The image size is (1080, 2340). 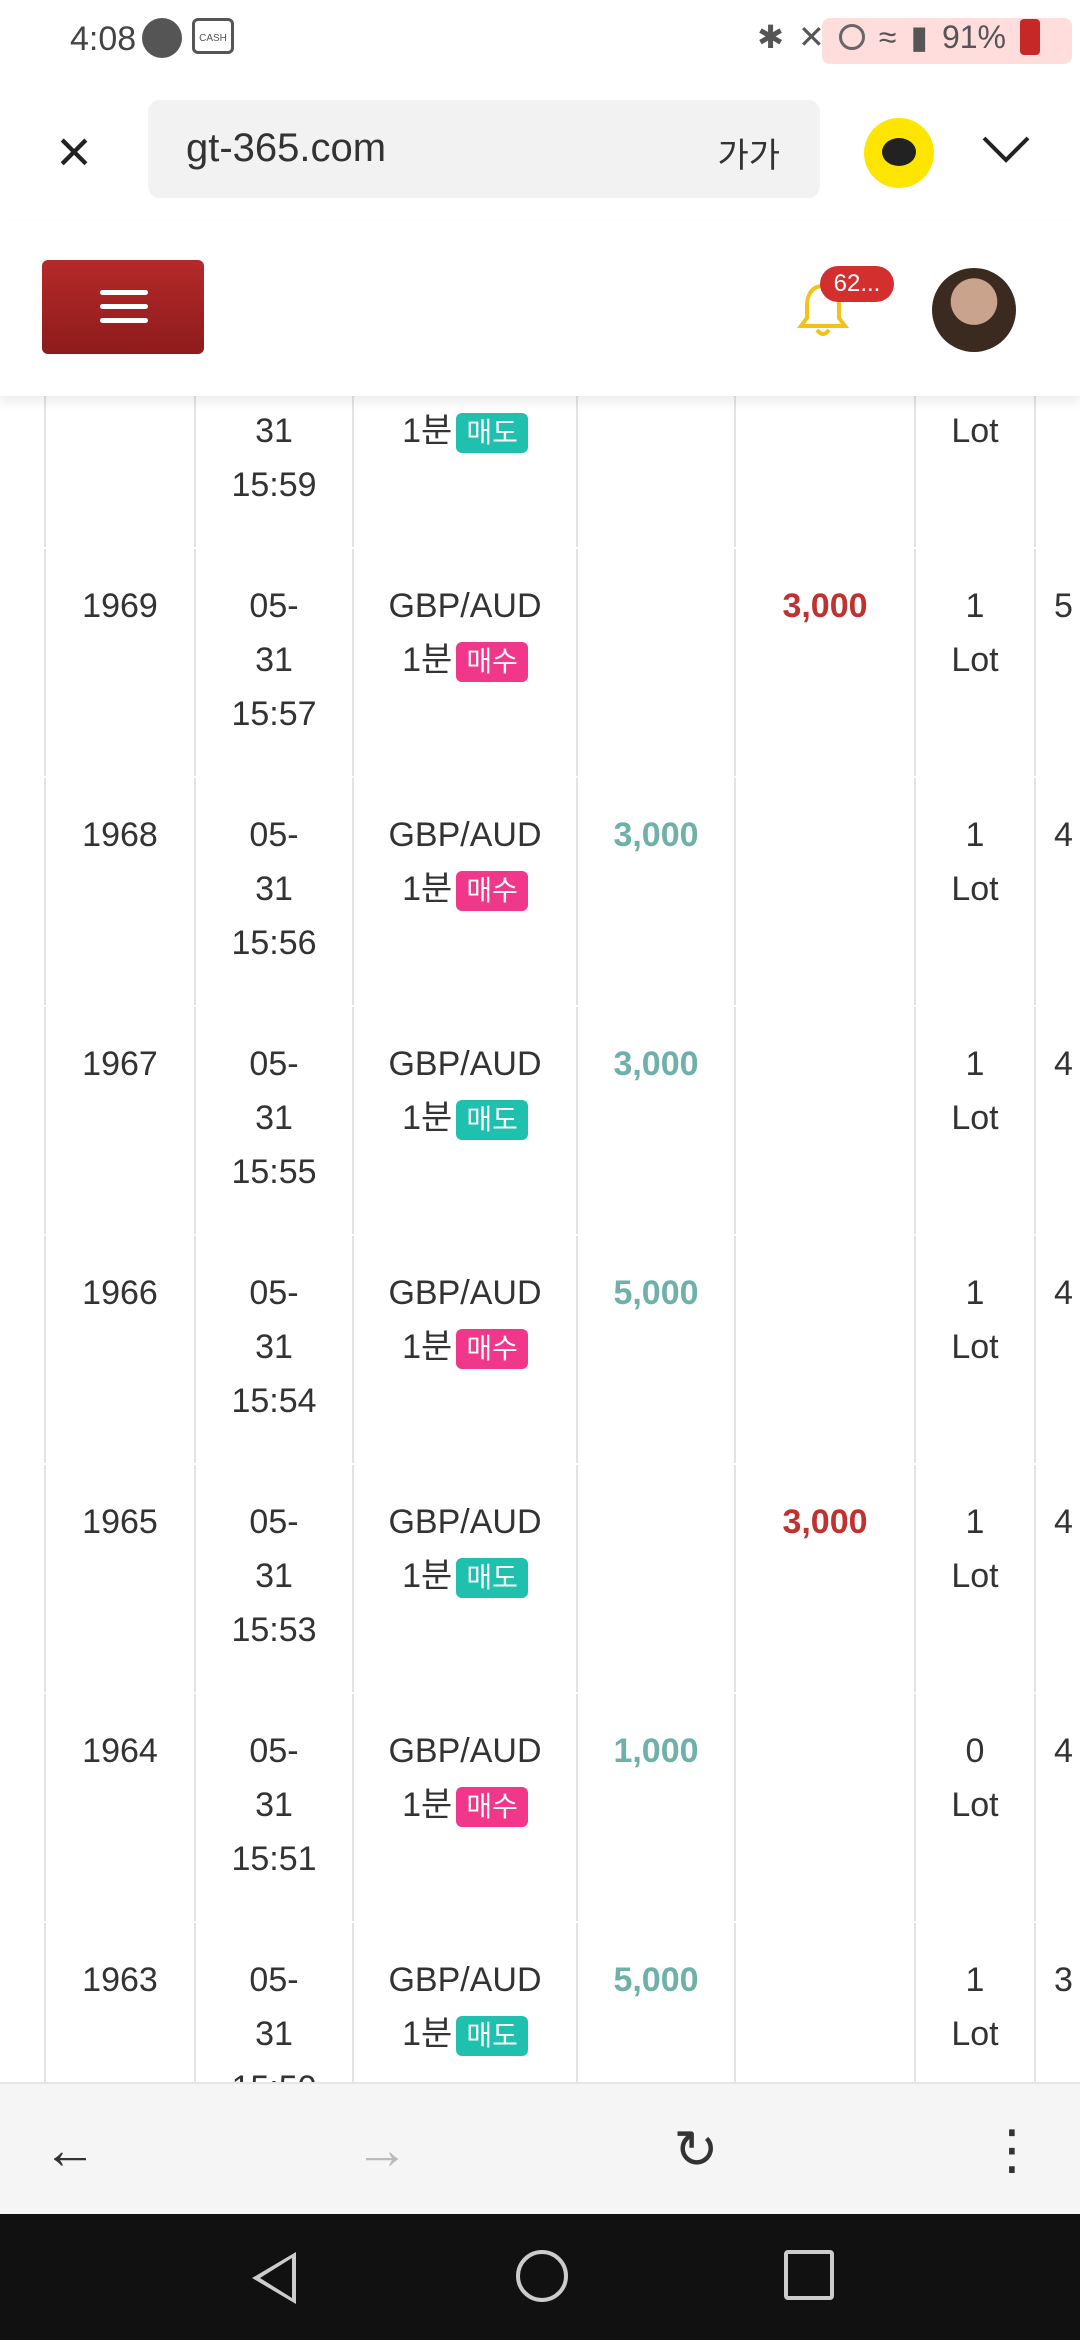 I want to click on trade-id: 1963, so click(x=120, y=1980).